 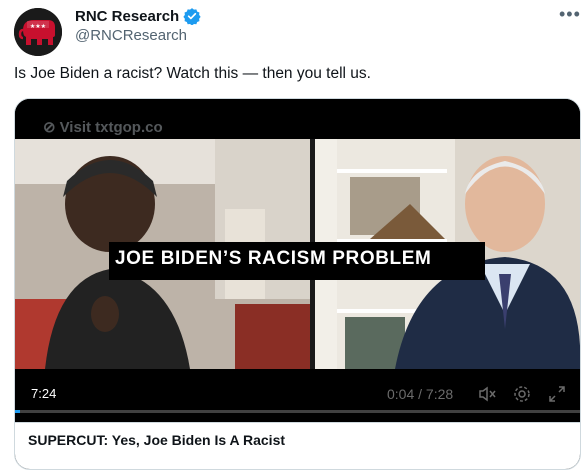 I want to click on author-handle: @RNCResearch, so click(x=131, y=35).